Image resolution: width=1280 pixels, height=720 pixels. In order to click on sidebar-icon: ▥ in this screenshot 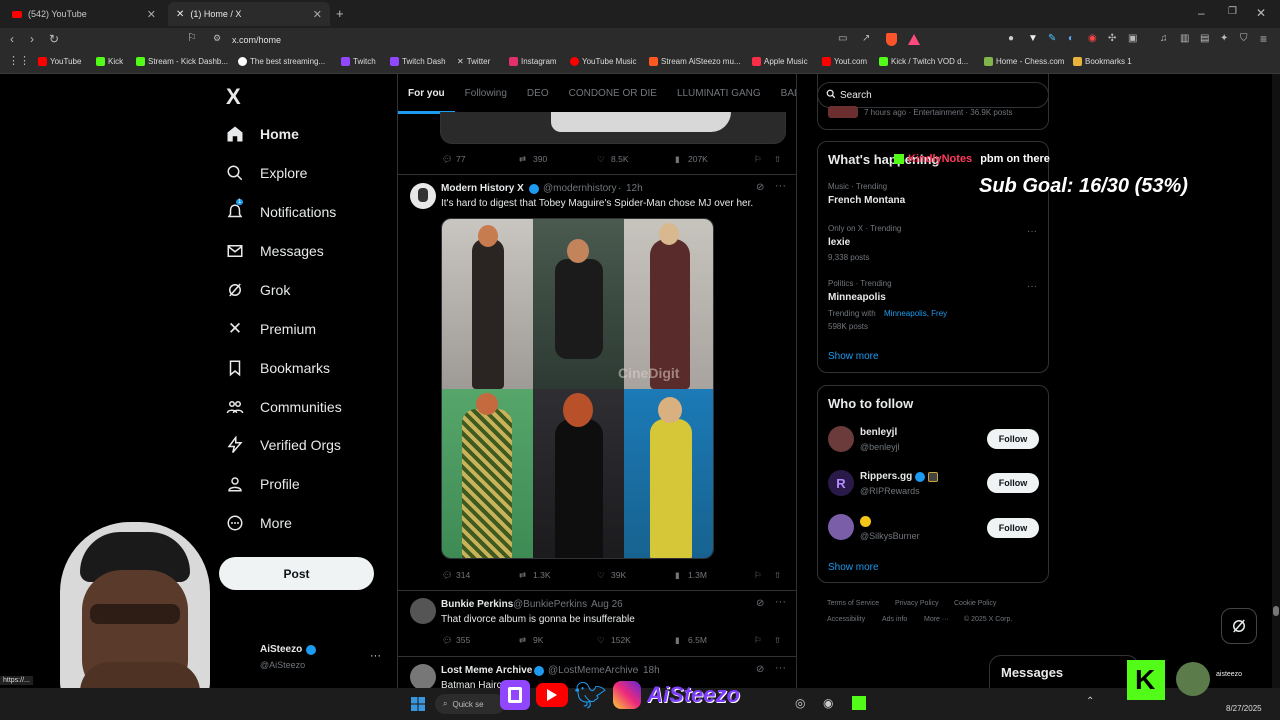, I will do `click(1184, 39)`.